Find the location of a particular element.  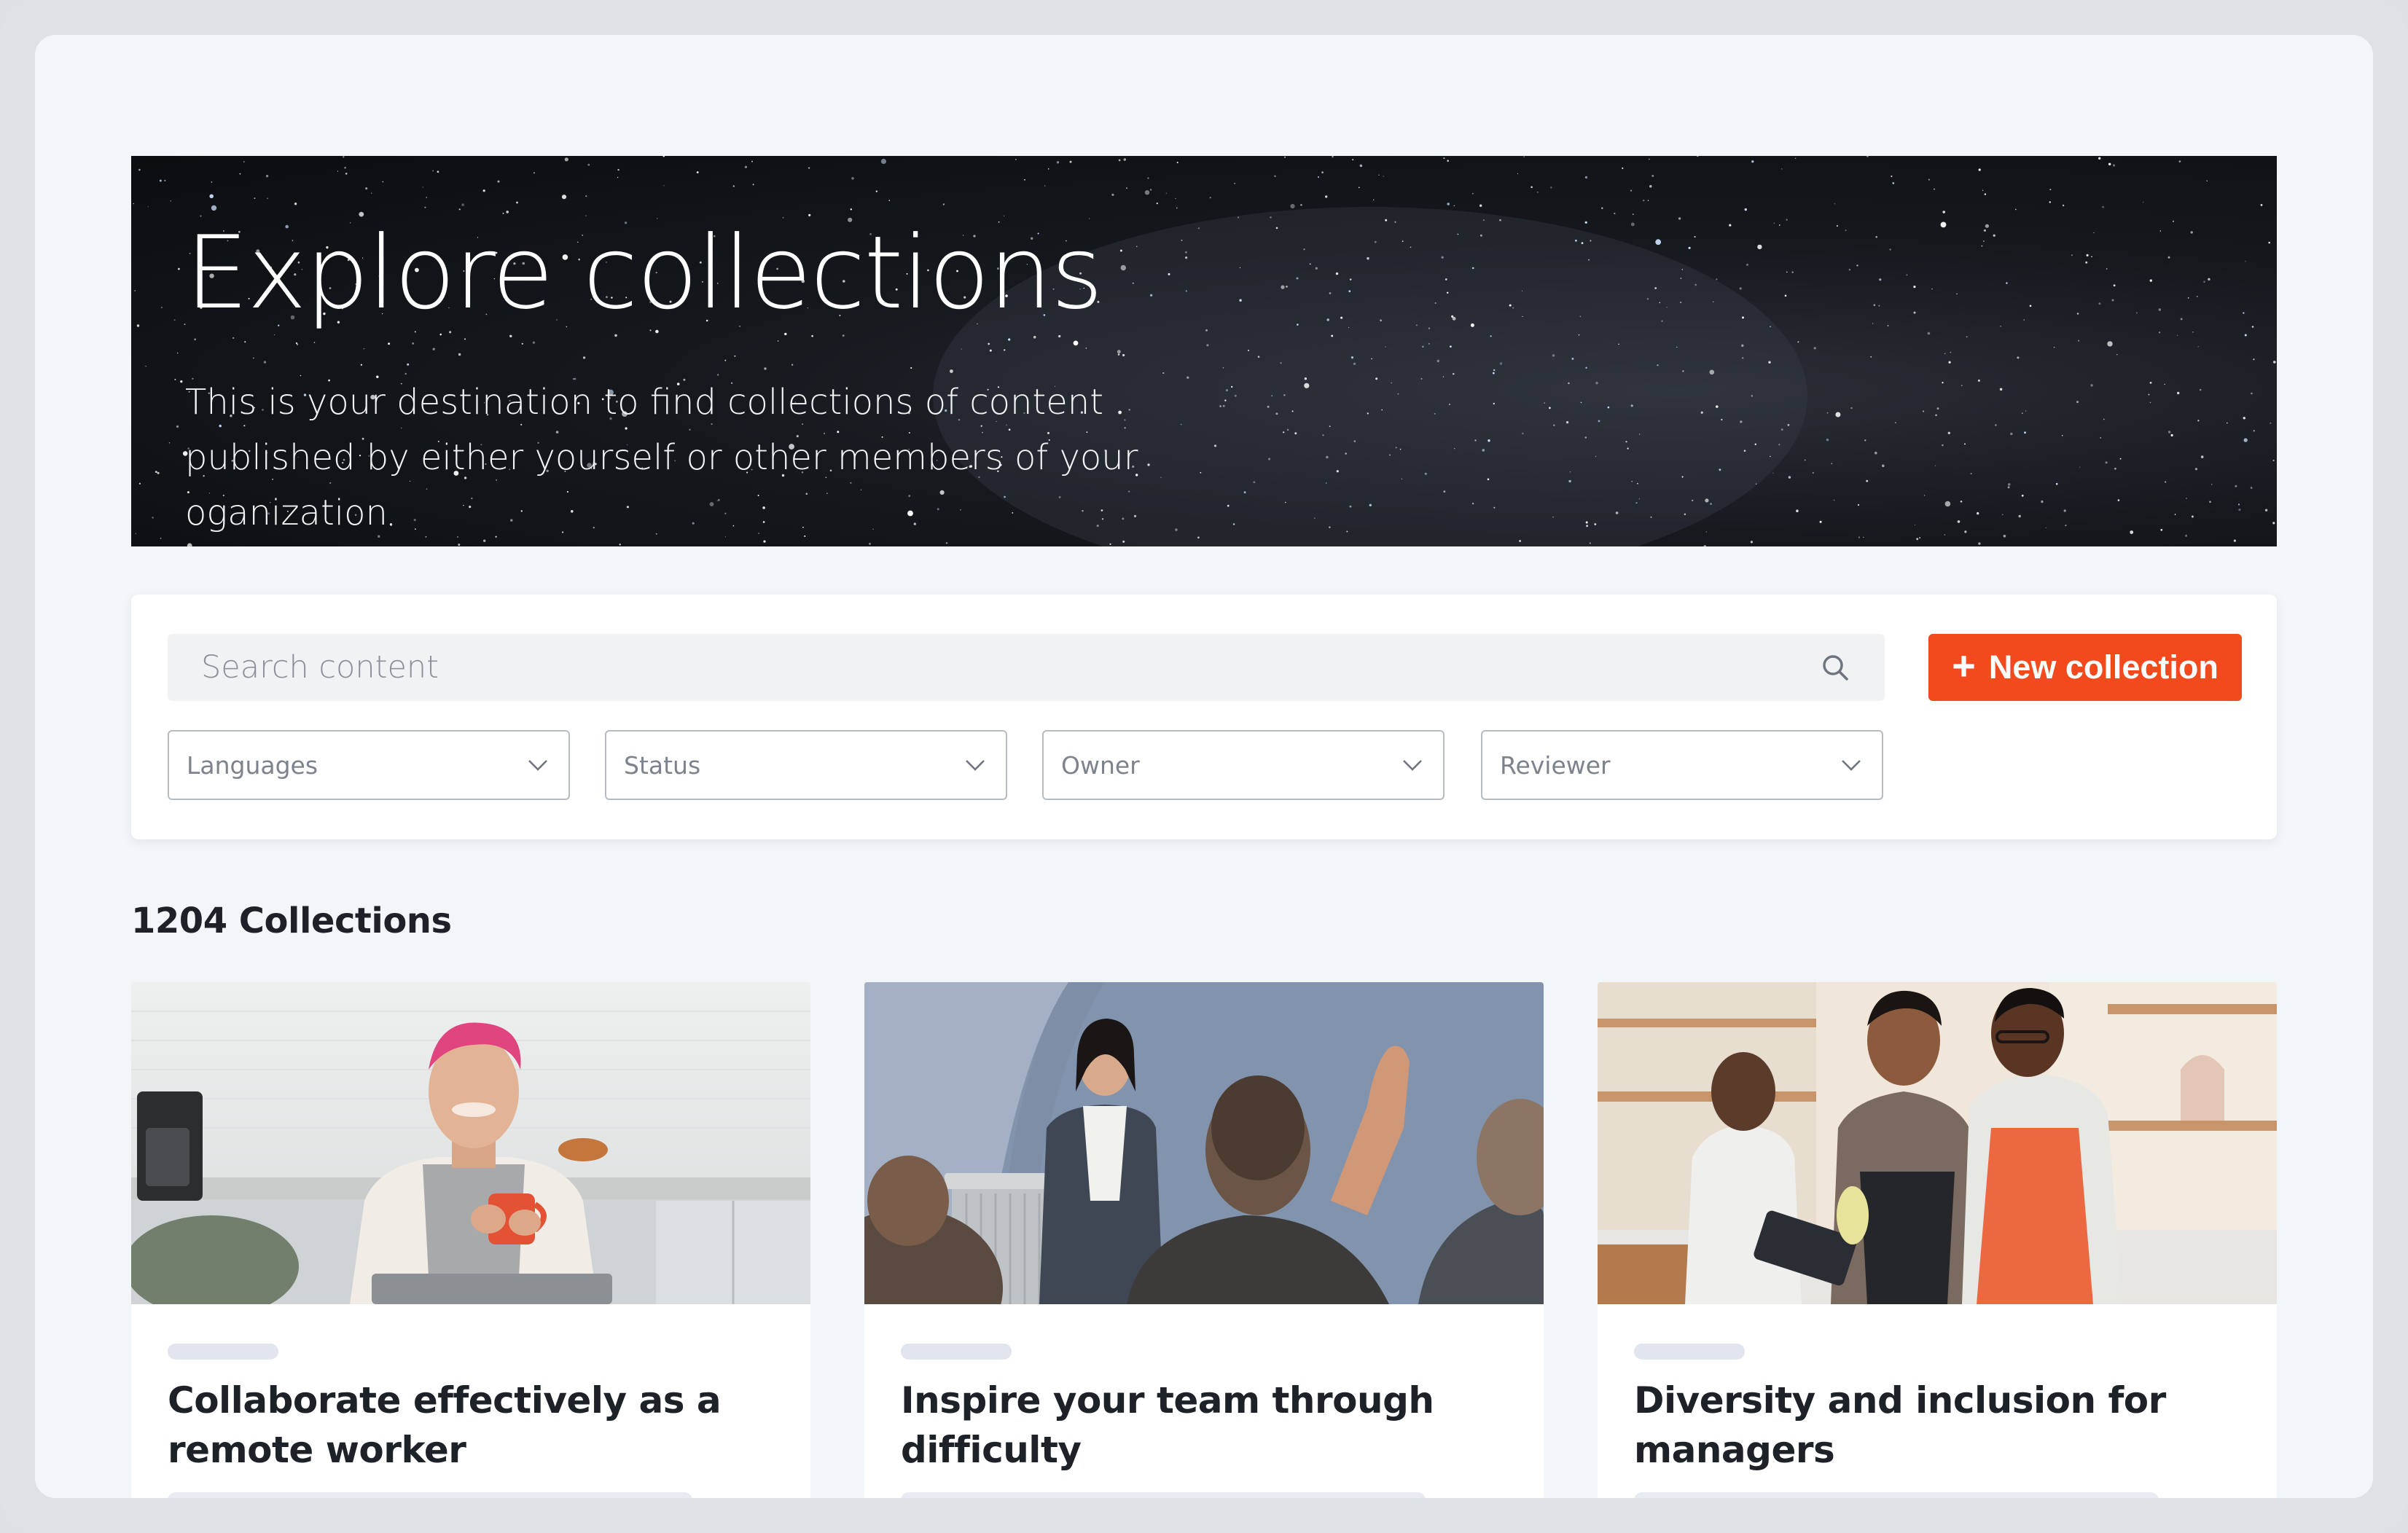

collection-card: Diversity and inclusion for managers is located at coordinates (1937, 1240).